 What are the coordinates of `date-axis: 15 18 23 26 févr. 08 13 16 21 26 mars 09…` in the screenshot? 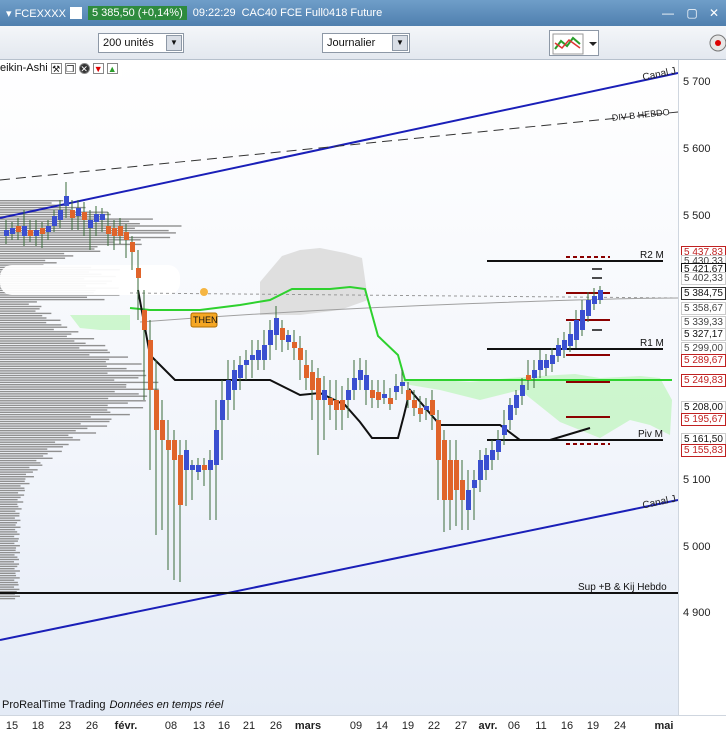 It's located at (363, 728).